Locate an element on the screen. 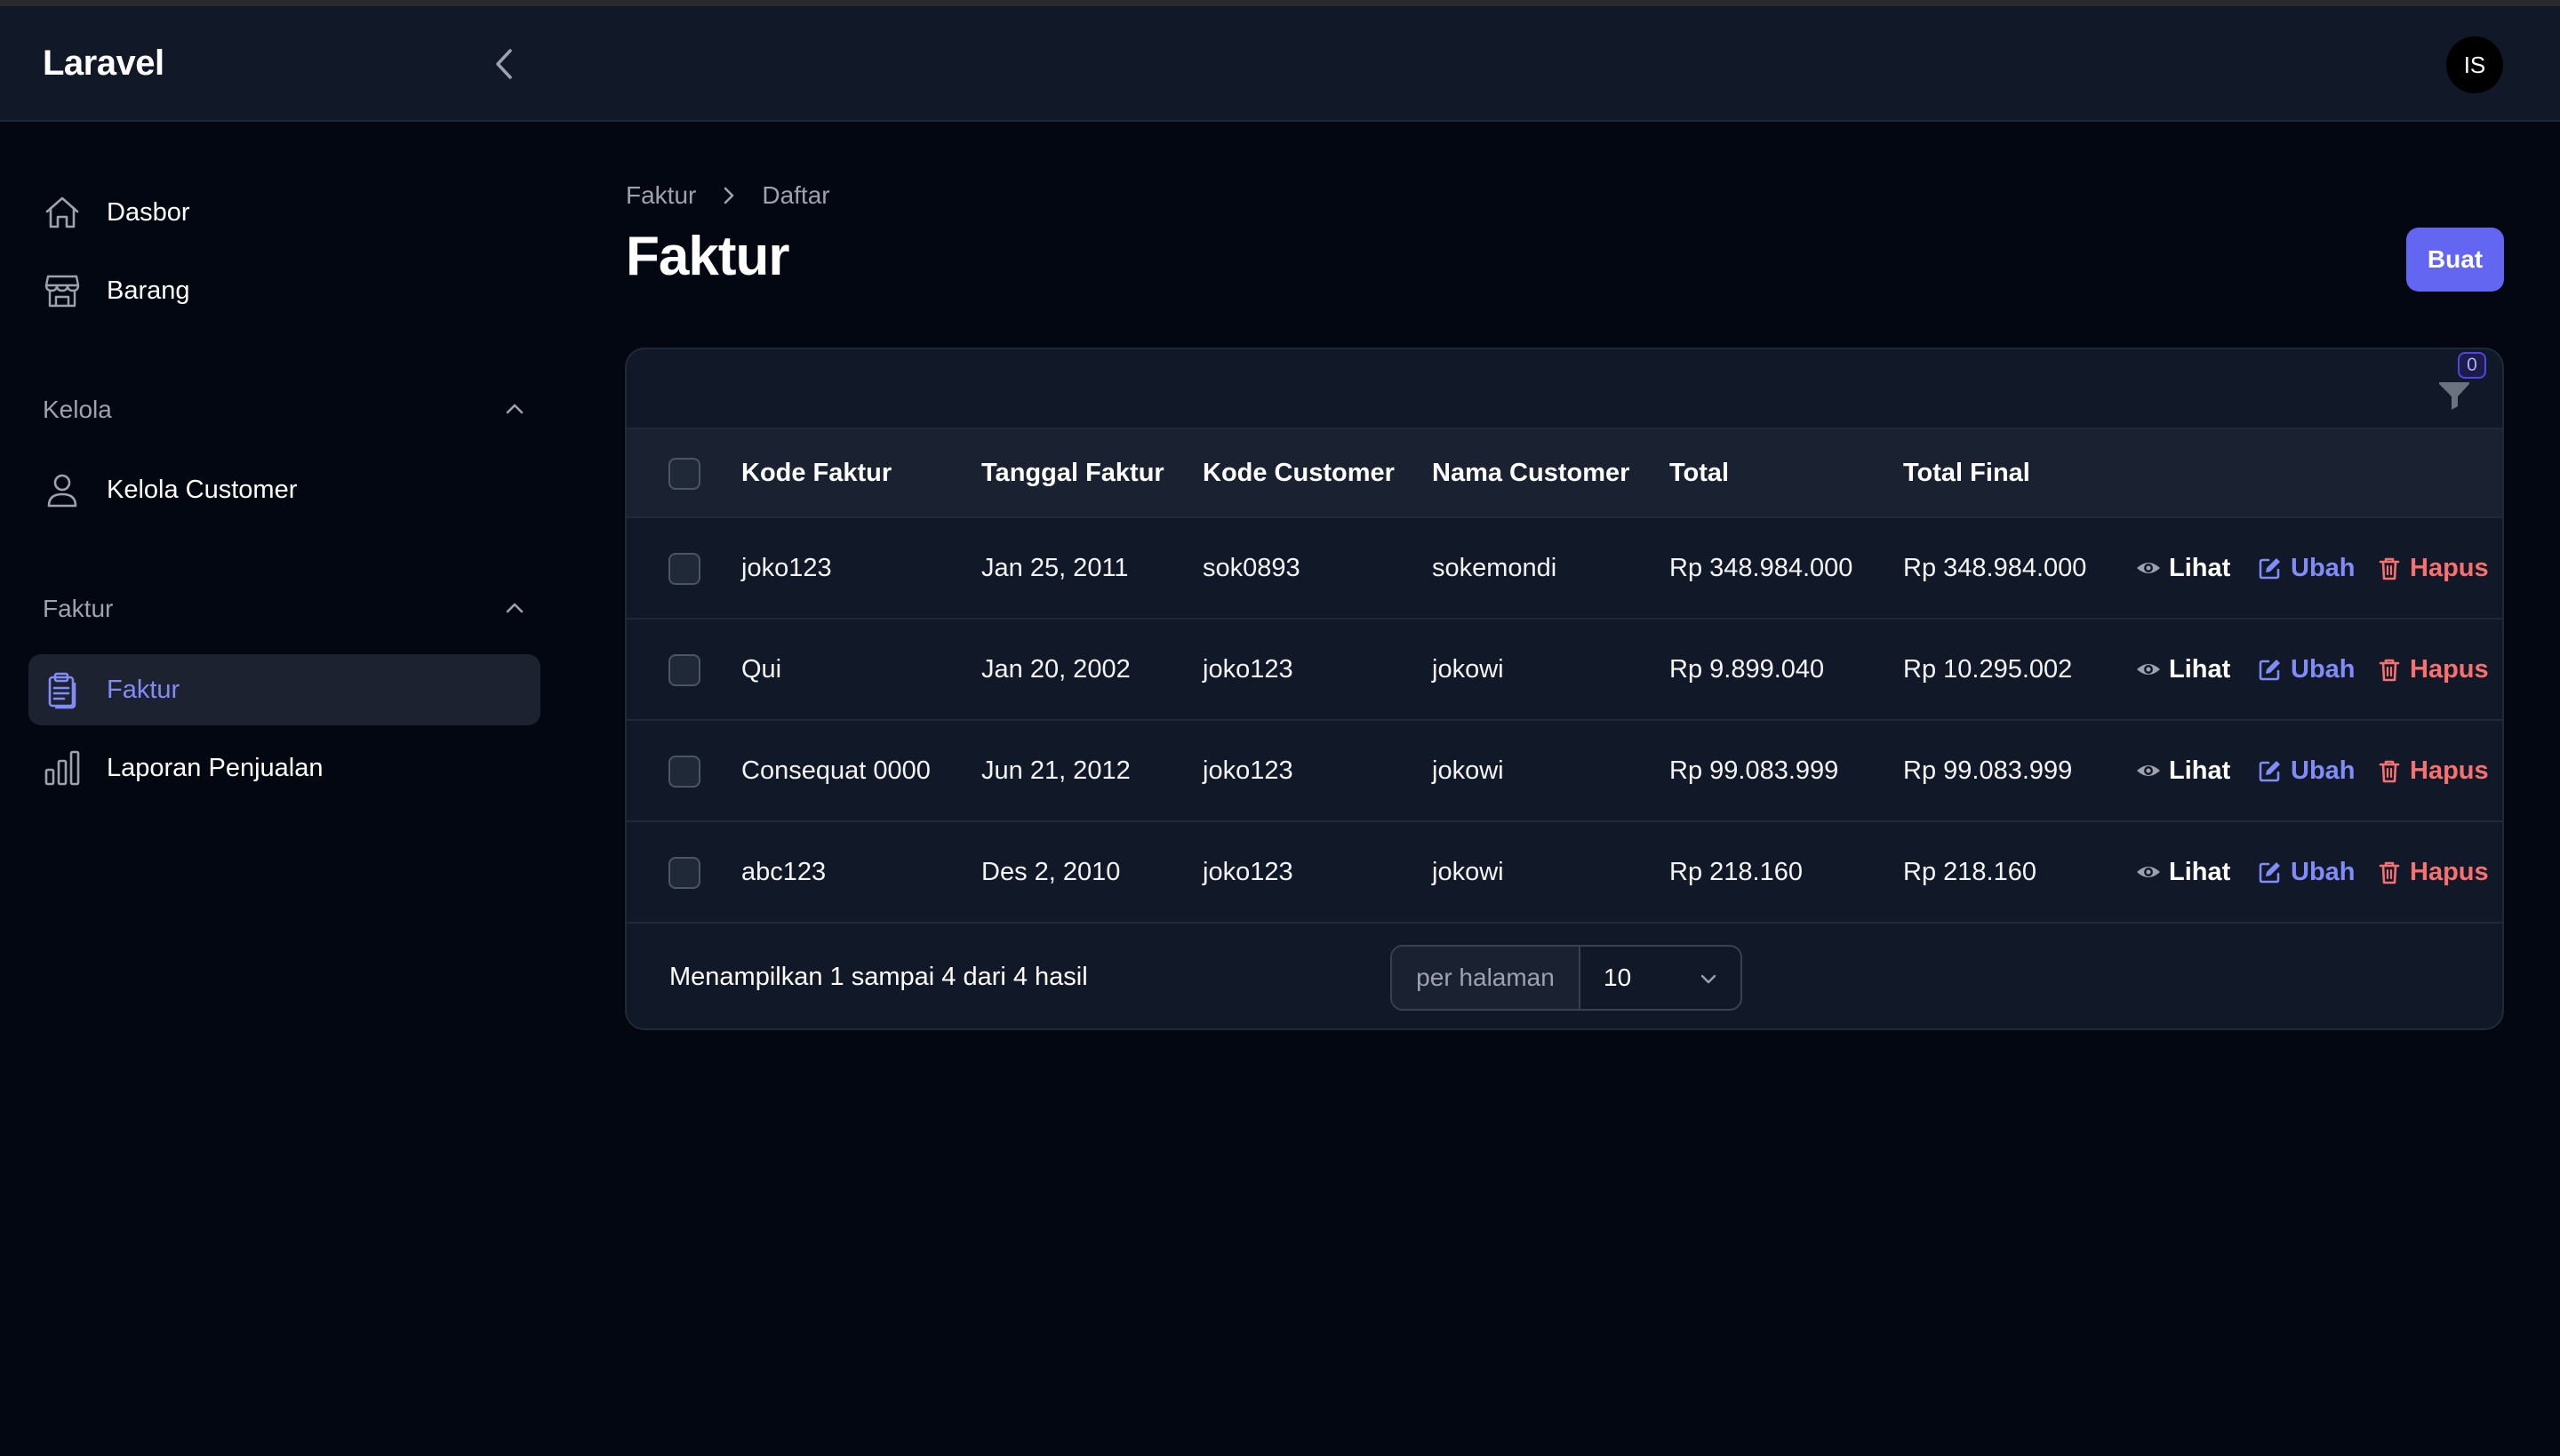  column-header-total-final: Total Final is located at coordinates (1966, 472).